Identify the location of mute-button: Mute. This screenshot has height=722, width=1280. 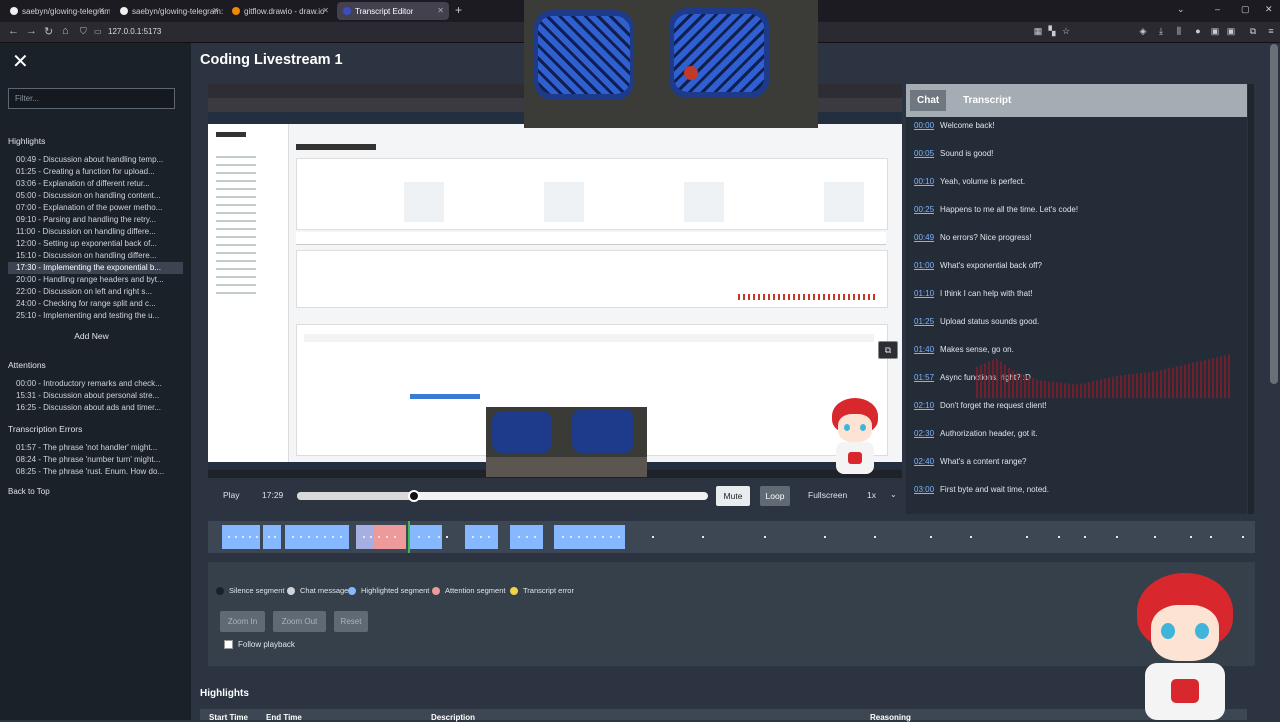
(733, 496).